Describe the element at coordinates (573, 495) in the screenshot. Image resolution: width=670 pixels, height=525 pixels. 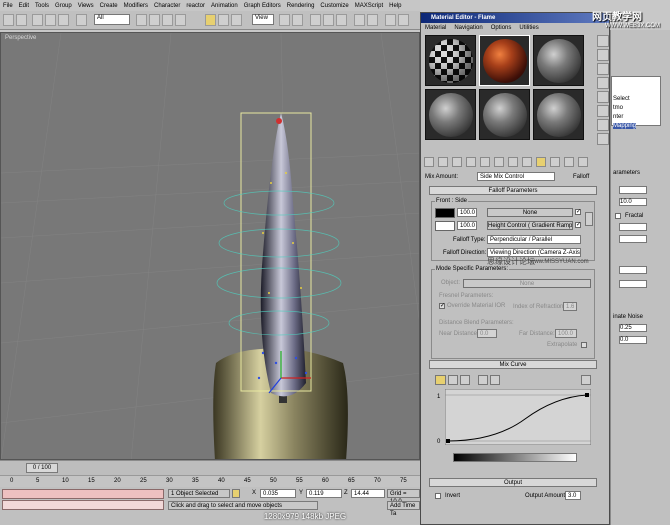
I see `output-amount-field: 3.0` at that location.